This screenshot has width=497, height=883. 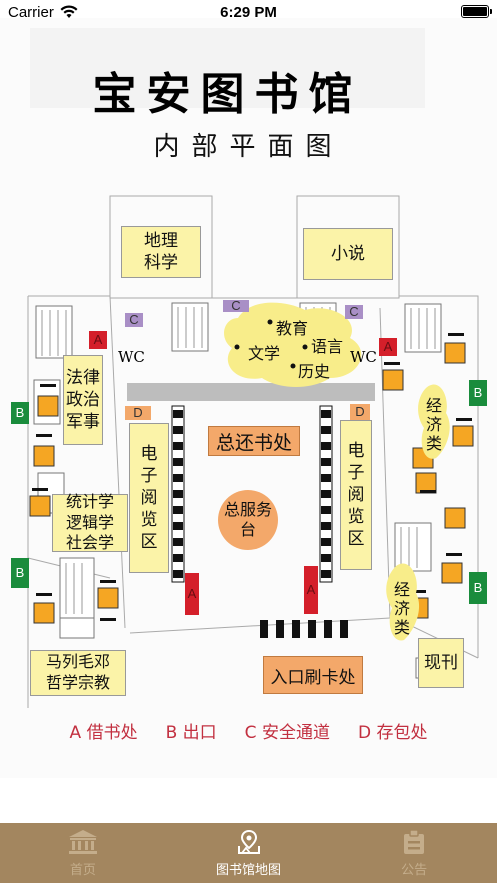 I want to click on tab-notice: 公告, so click(x=414, y=853).